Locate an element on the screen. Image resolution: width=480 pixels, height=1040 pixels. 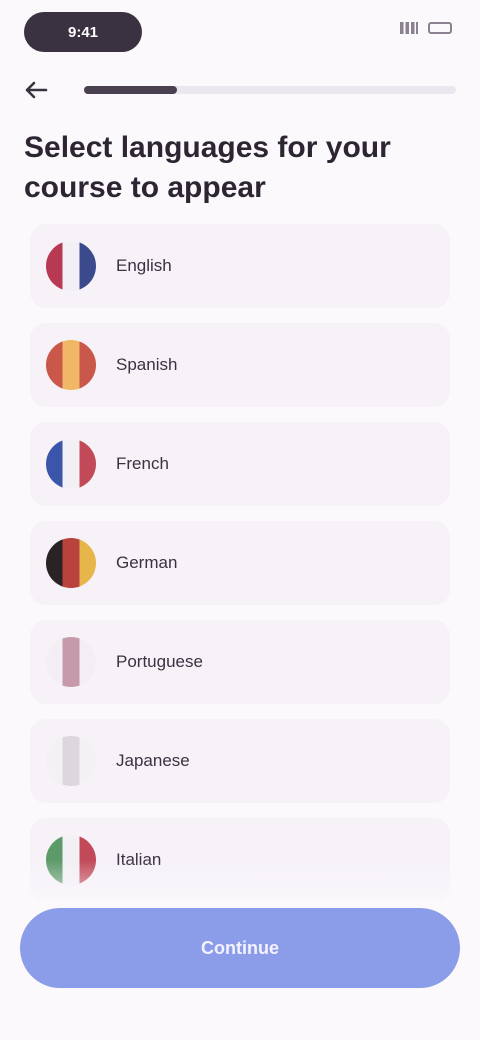
battery-icon is located at coordinates (440, 28).